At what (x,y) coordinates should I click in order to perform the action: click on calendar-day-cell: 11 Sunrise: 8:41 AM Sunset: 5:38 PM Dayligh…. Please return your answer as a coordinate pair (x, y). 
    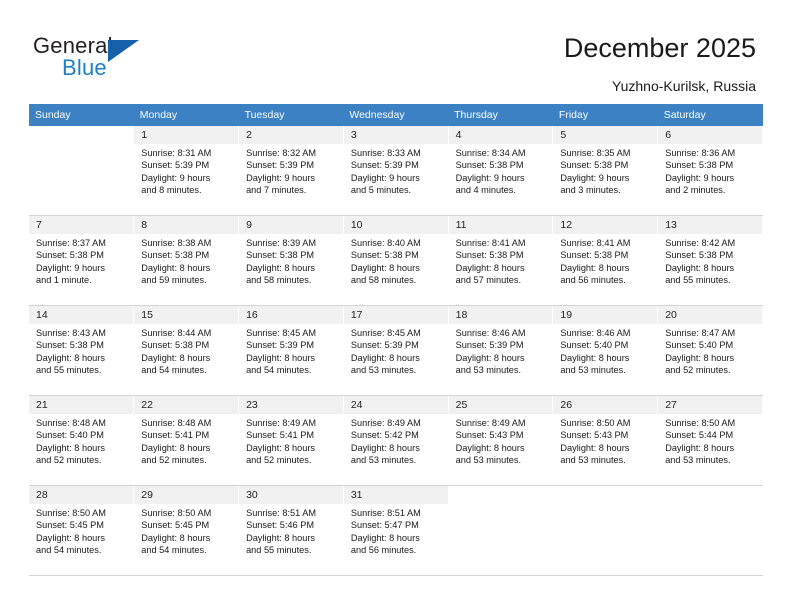
    Looking at the image, I should click on (501, 260).